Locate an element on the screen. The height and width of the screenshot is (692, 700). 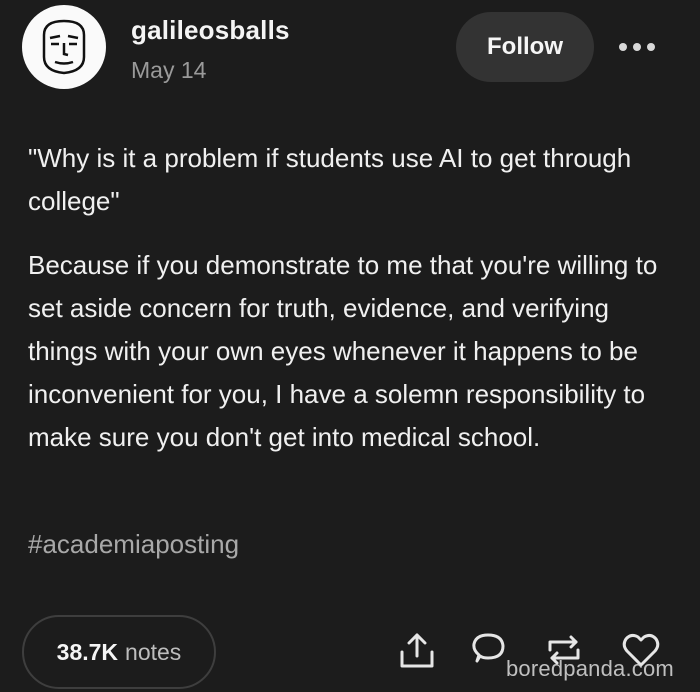
avatar is located at coordinates (64, 47).